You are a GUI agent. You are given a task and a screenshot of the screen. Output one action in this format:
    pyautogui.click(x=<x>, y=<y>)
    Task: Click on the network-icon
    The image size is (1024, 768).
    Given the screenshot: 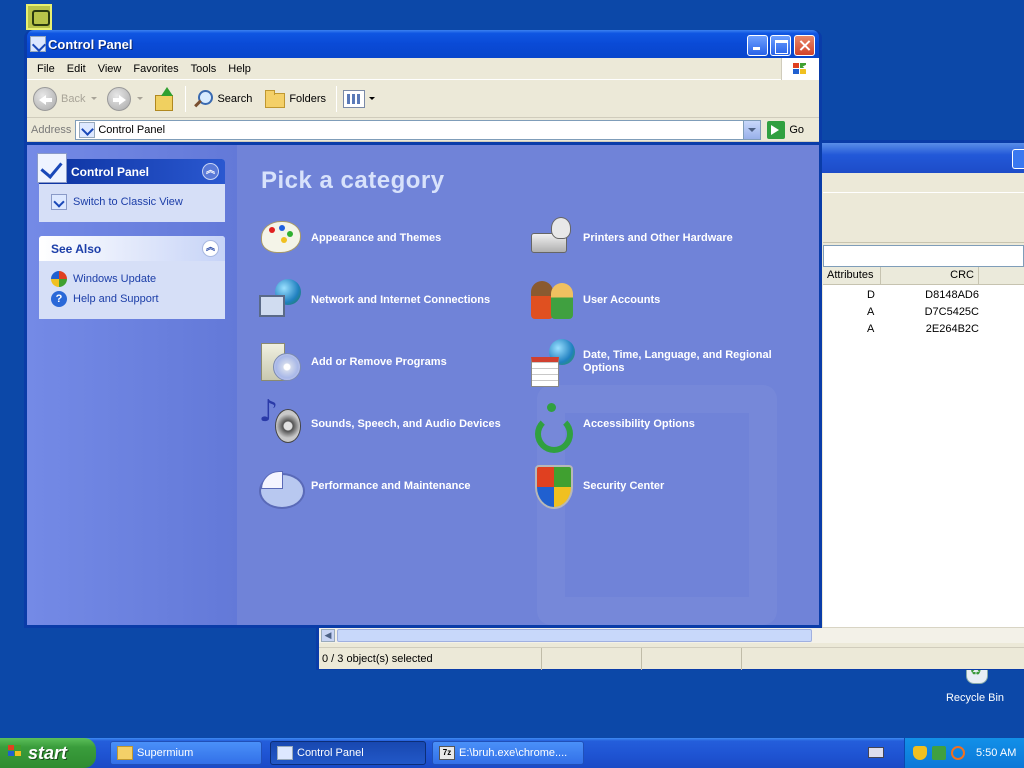 What is the action you would take?
    pyautogui.click(x=939, y=753)
    